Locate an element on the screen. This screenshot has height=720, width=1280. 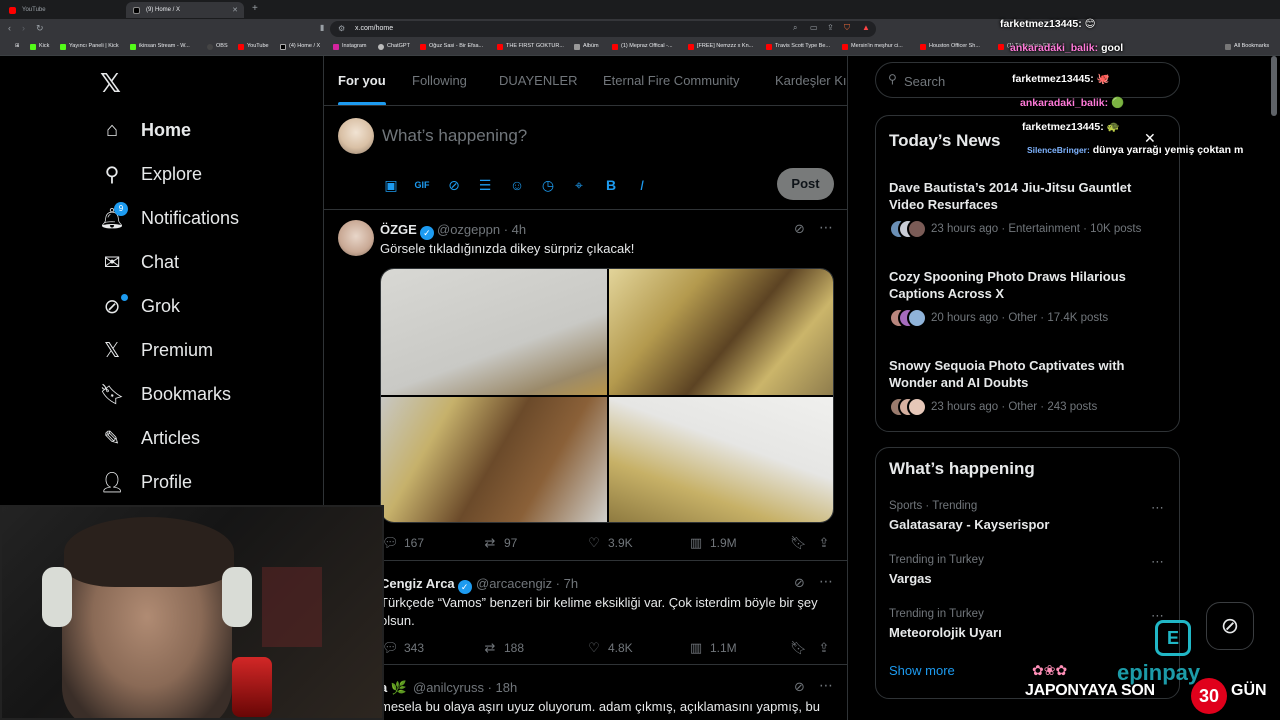
tab-eternal-fire: Eternal Fire Community is located at coordinates (671, 80).